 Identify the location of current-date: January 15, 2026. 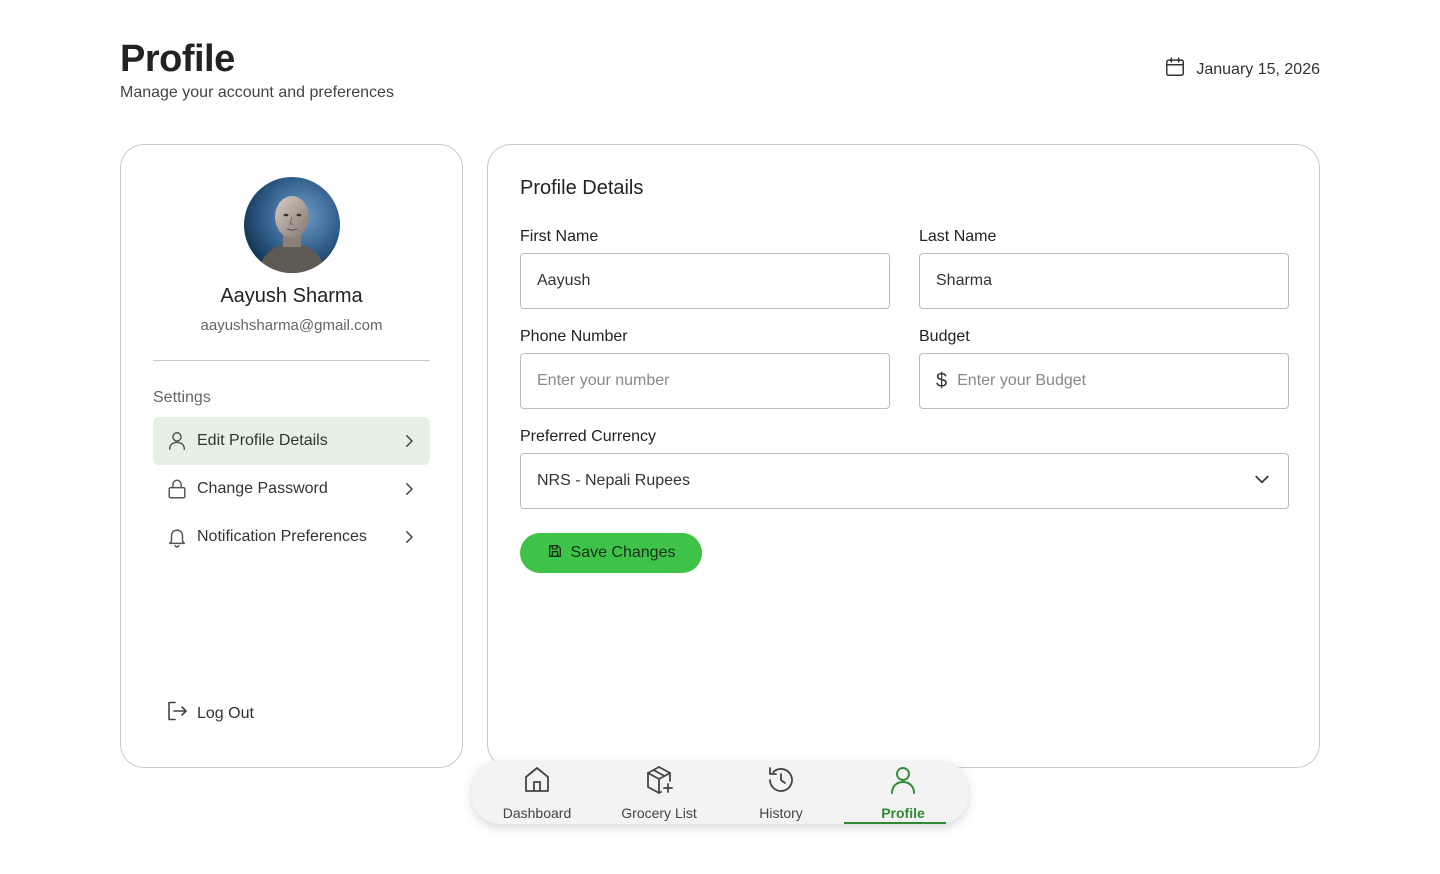
(1258, 69).